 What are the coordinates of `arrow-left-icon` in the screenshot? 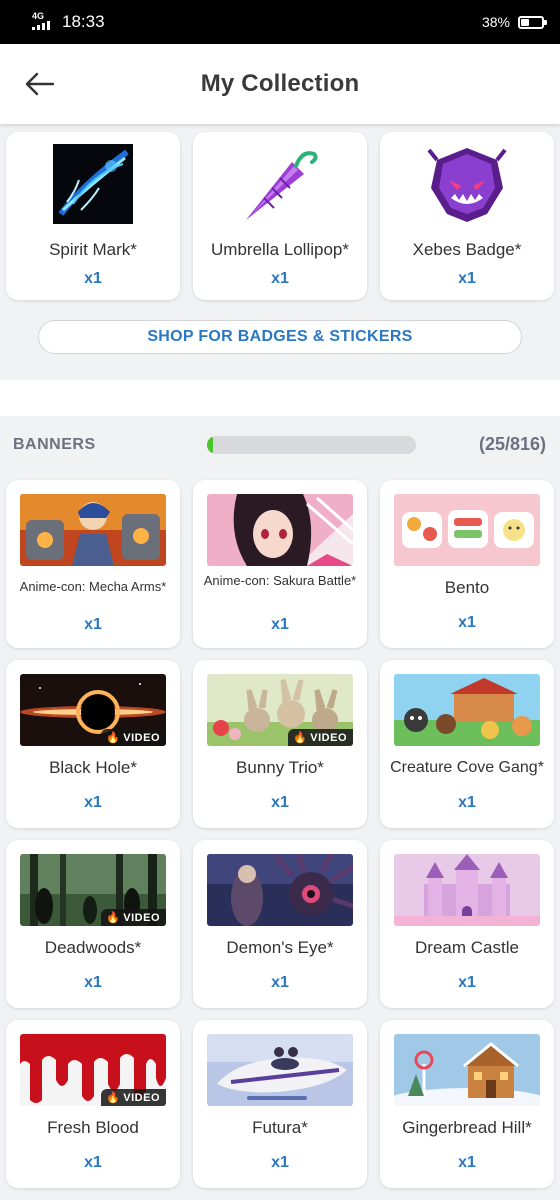 It's located at (40, 84).